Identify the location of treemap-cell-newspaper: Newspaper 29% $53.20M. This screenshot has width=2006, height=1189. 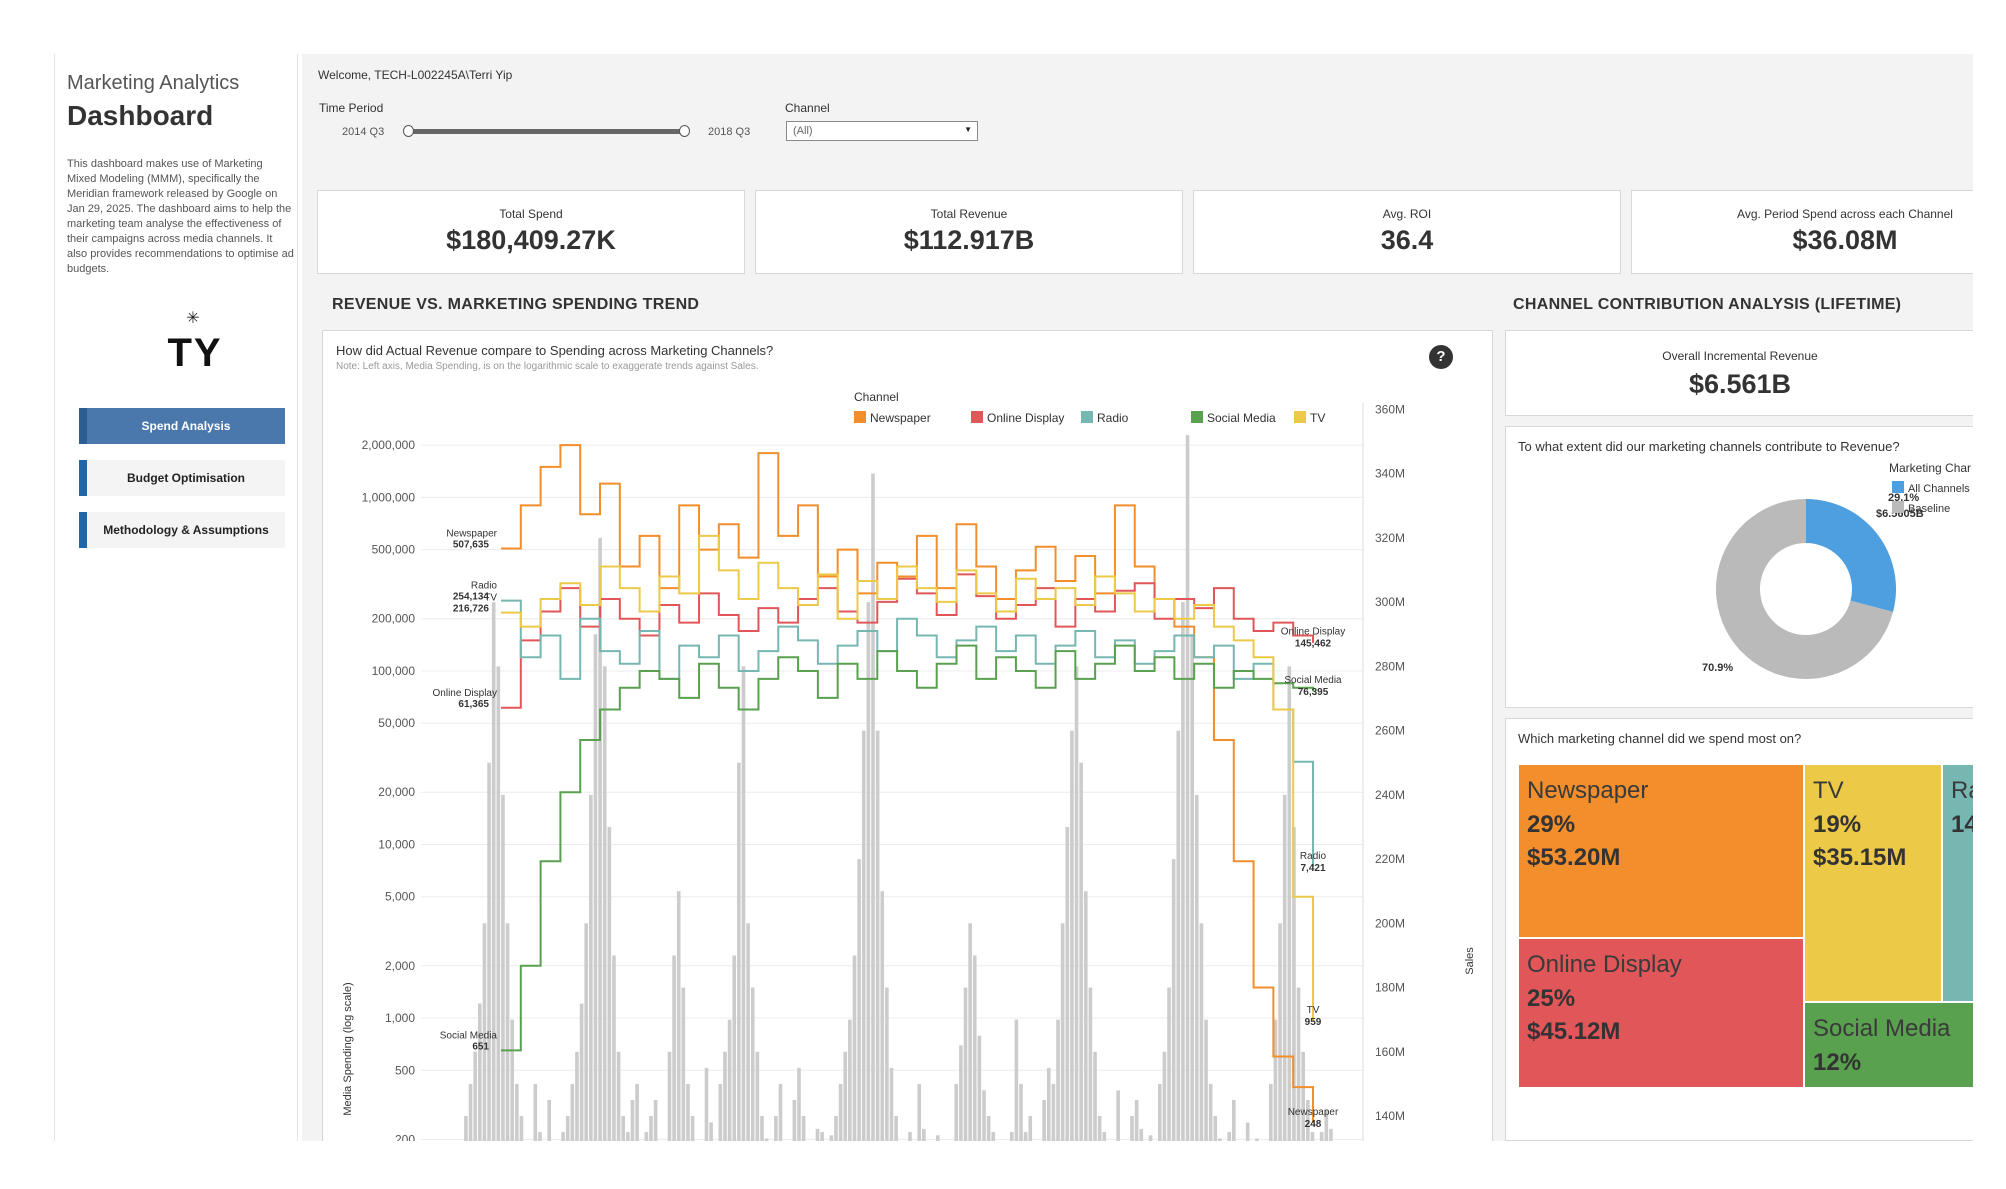
(1661, 851).